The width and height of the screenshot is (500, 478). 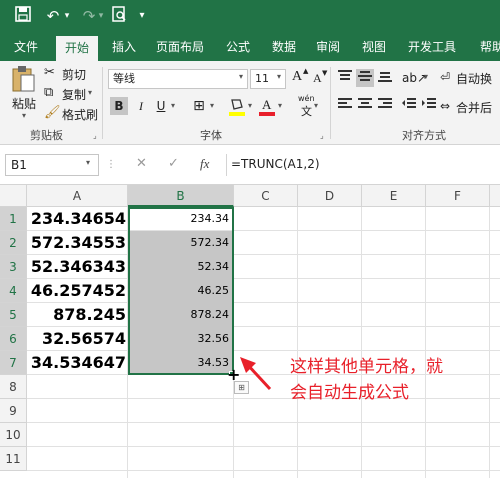 I want to click on tab-help: 帮助, so click(x=486, y=47).